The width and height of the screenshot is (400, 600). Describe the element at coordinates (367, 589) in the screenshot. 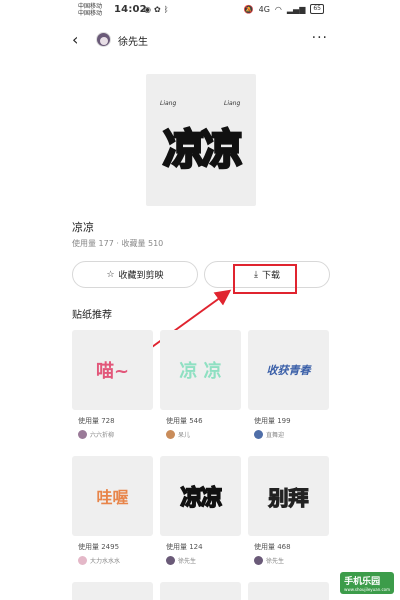

I see `watermark-url: www.shoujileyuan.com` at that location.